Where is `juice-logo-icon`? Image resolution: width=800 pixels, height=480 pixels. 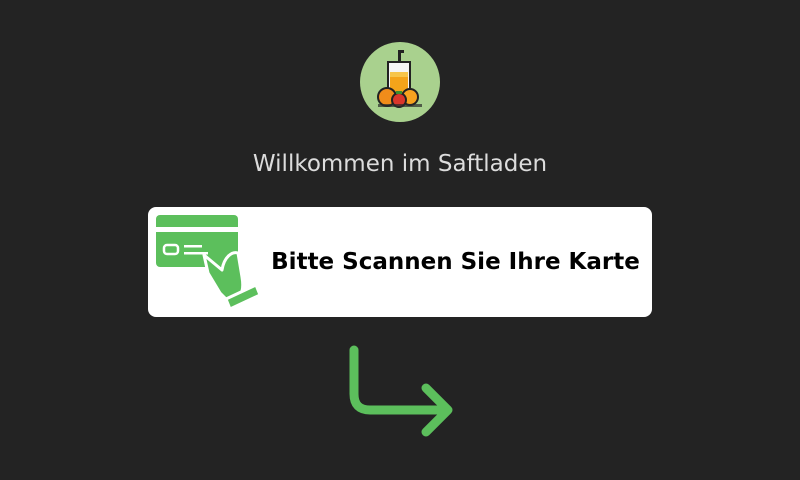 juice-logo-icon is located at coordinates (400, 82).